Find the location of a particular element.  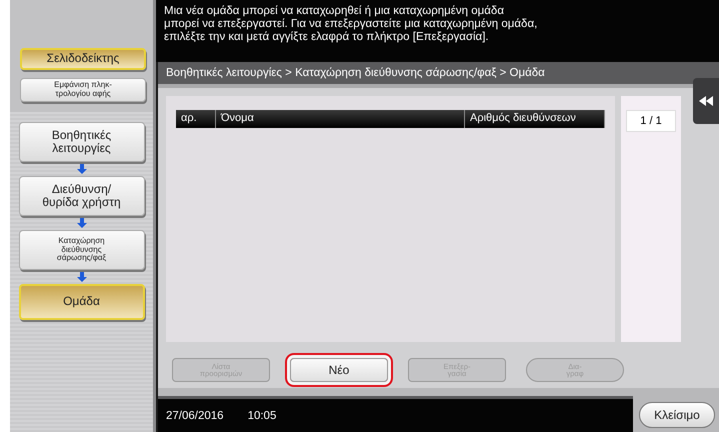

path-button: Βοηθητικές λειτουργίες is located at coordinates (81, 142).